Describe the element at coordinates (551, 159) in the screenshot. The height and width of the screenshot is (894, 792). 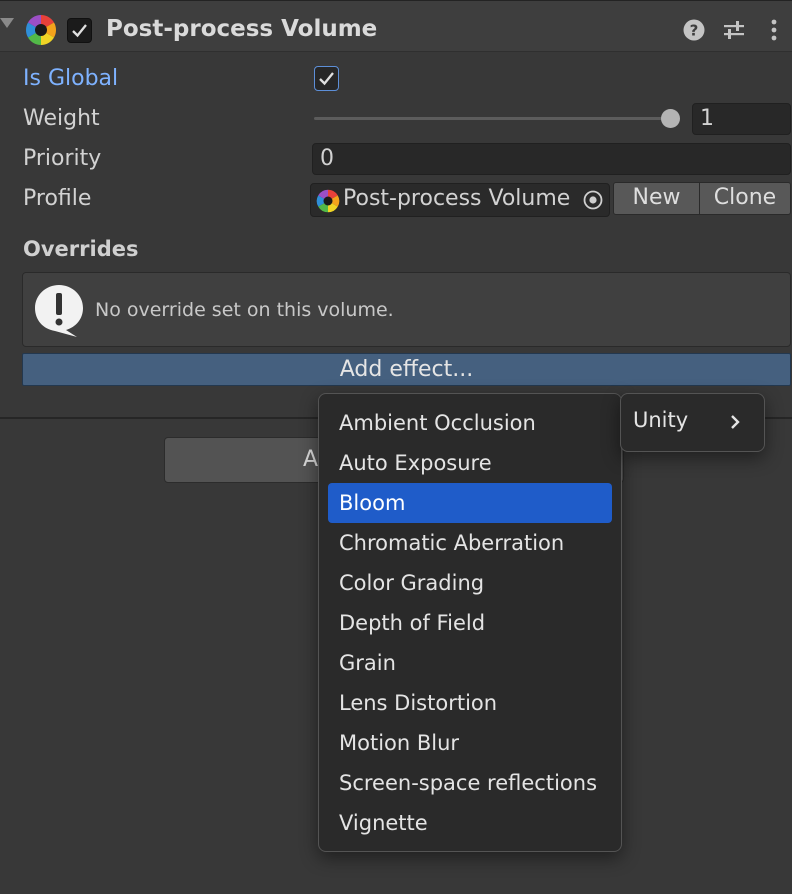
I see `priority-field: 0` at that location.